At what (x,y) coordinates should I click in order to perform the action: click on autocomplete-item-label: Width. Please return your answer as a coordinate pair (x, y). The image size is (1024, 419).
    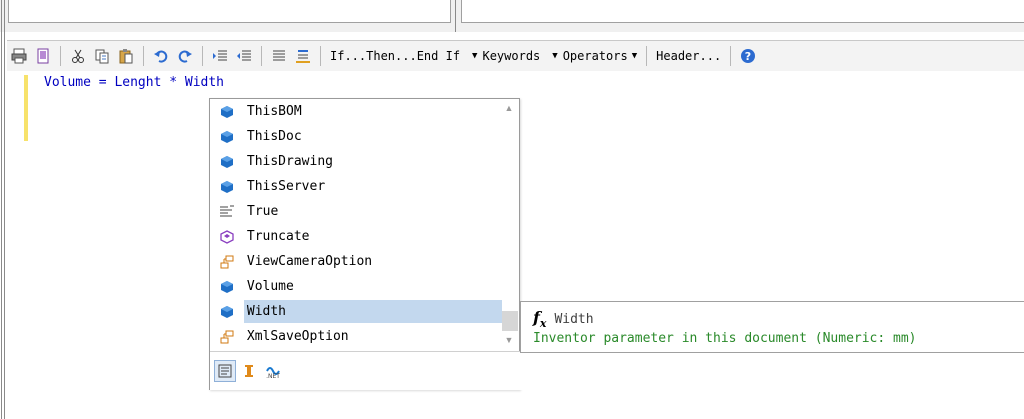
    Looking at the image, I should click on (372, 311).